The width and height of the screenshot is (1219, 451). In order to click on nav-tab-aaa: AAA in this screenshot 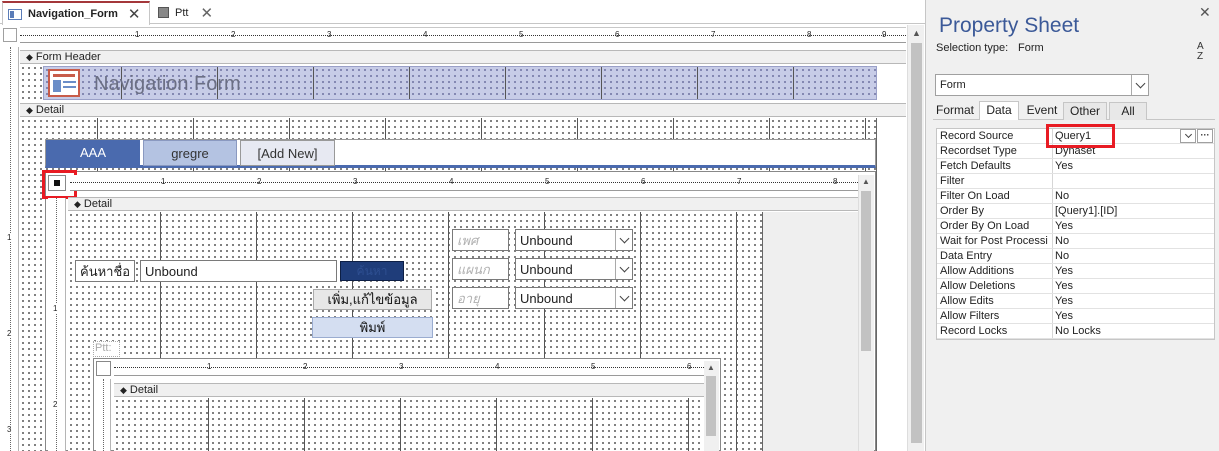, I will do `click(93, 153)`.